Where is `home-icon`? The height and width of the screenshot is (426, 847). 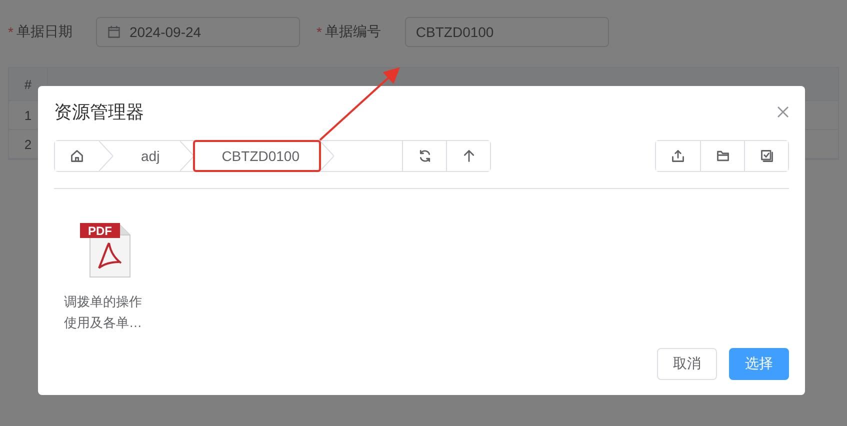
home-icon is located at coordinates (77, 156).